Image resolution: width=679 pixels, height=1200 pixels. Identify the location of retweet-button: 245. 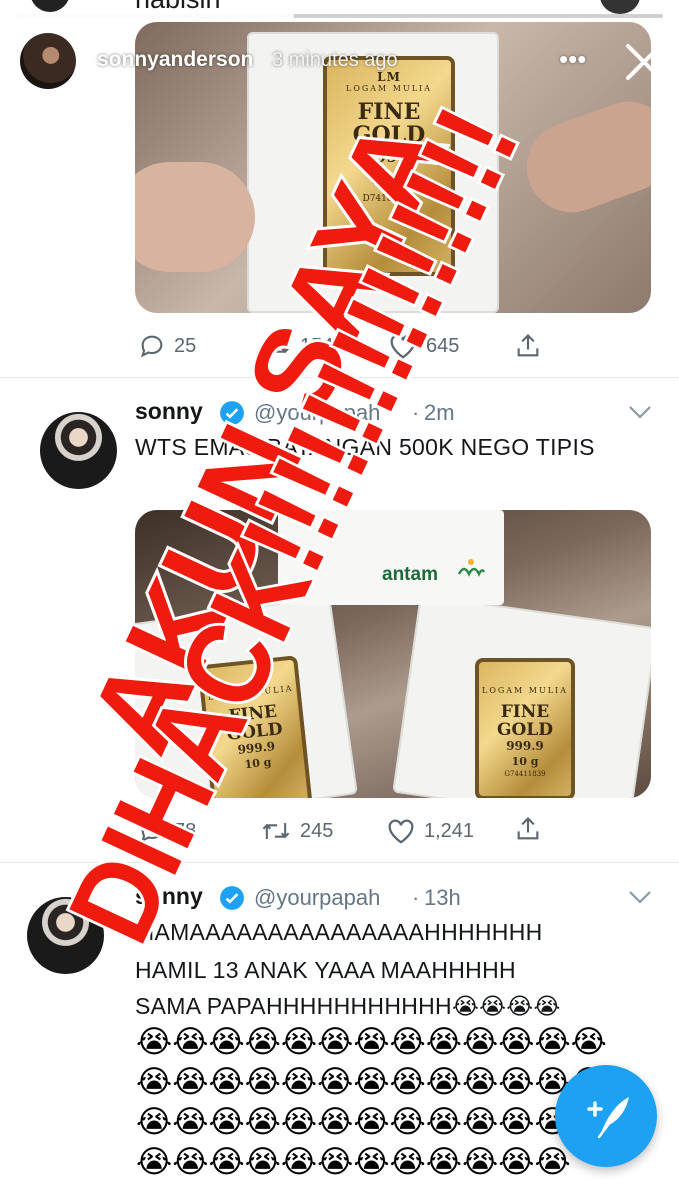
(296, 831).